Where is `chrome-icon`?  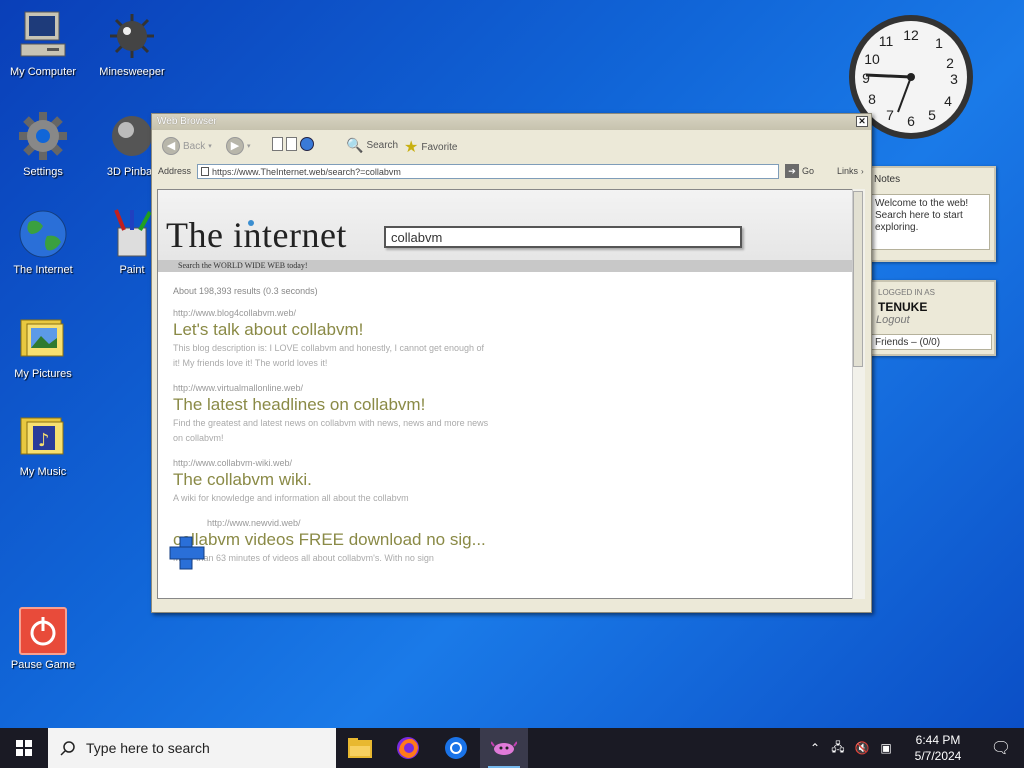 chrome-icon is located at coordinates (456, 748).